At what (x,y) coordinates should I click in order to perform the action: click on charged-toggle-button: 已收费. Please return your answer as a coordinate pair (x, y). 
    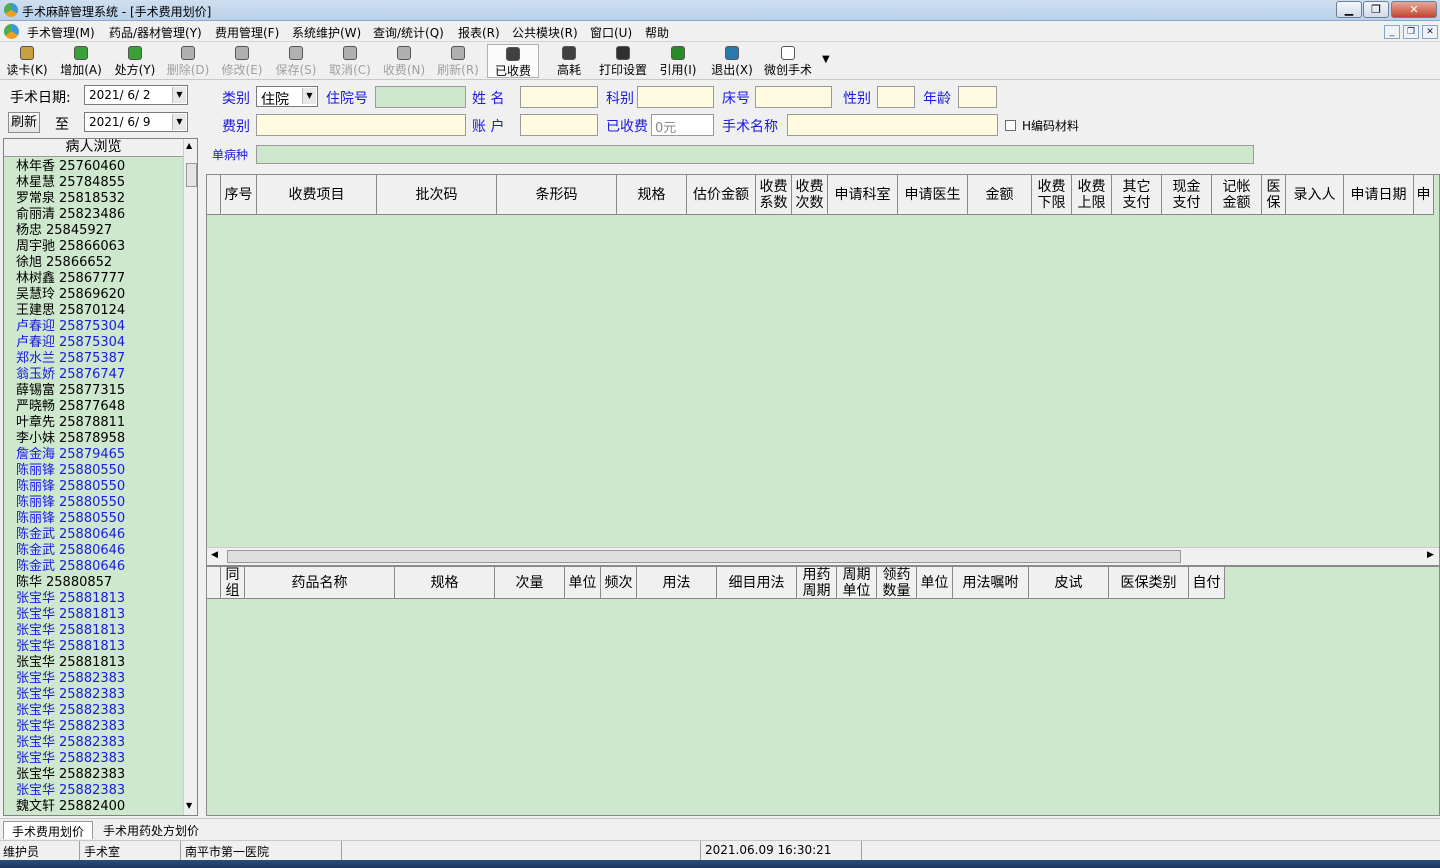
    Looking at the image, I should click on (513, 61).